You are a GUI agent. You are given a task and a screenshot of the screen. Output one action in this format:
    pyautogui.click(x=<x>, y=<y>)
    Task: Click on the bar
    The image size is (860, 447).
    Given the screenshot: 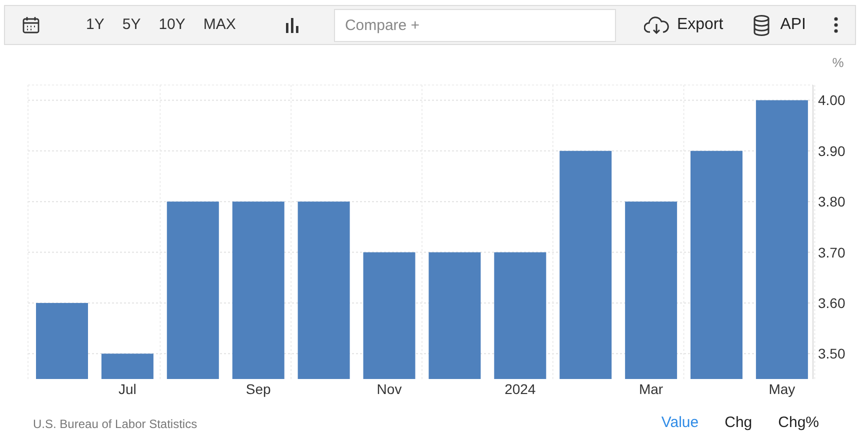 What is the action you would take?
    pyautogui.click(x=127, y=366)
    